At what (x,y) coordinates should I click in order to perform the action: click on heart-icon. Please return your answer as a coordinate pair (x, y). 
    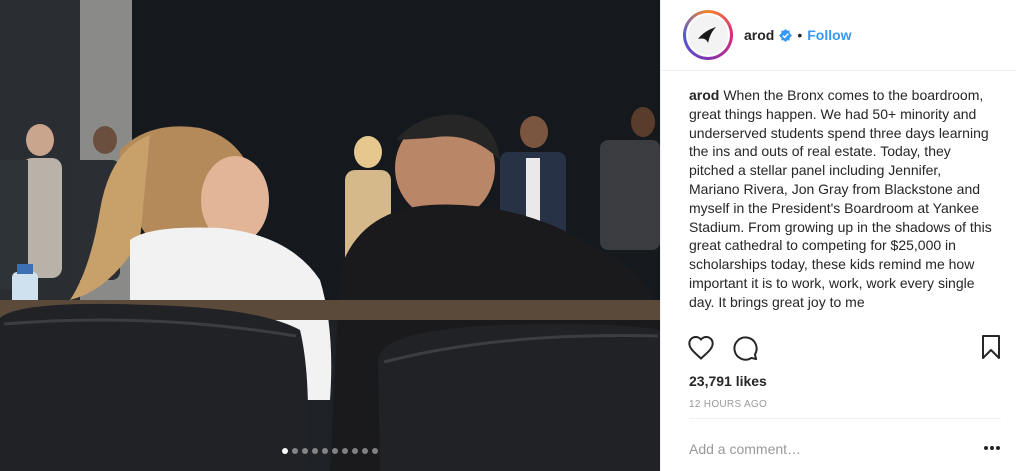
    Looking at the image, I should click on (701, 350).